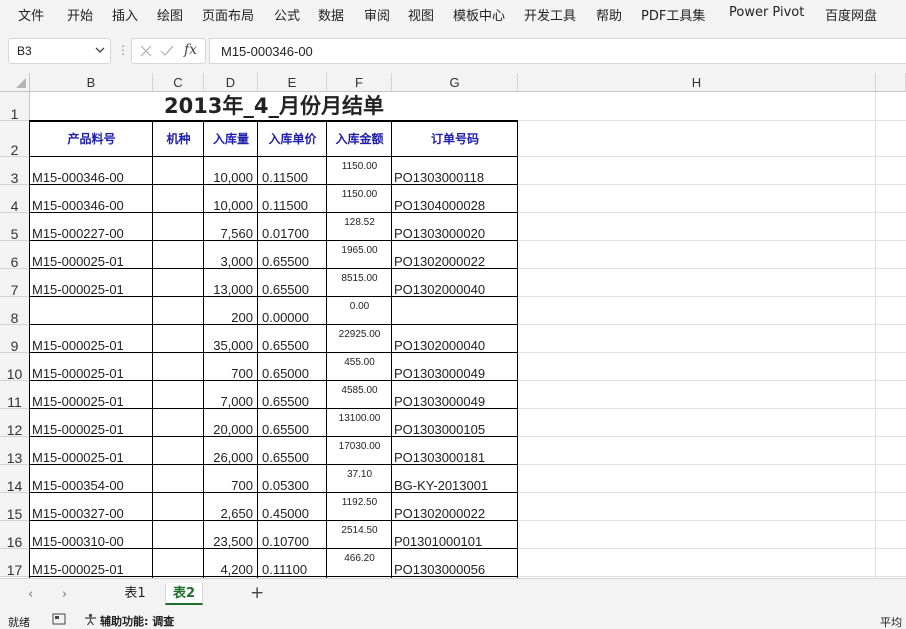 This screenshot has height=629, width=906. What do you see at coordinates (231, 535) in the screenshot?
I see `quantity-cell: 23,500` at bounding box center [231, 535].